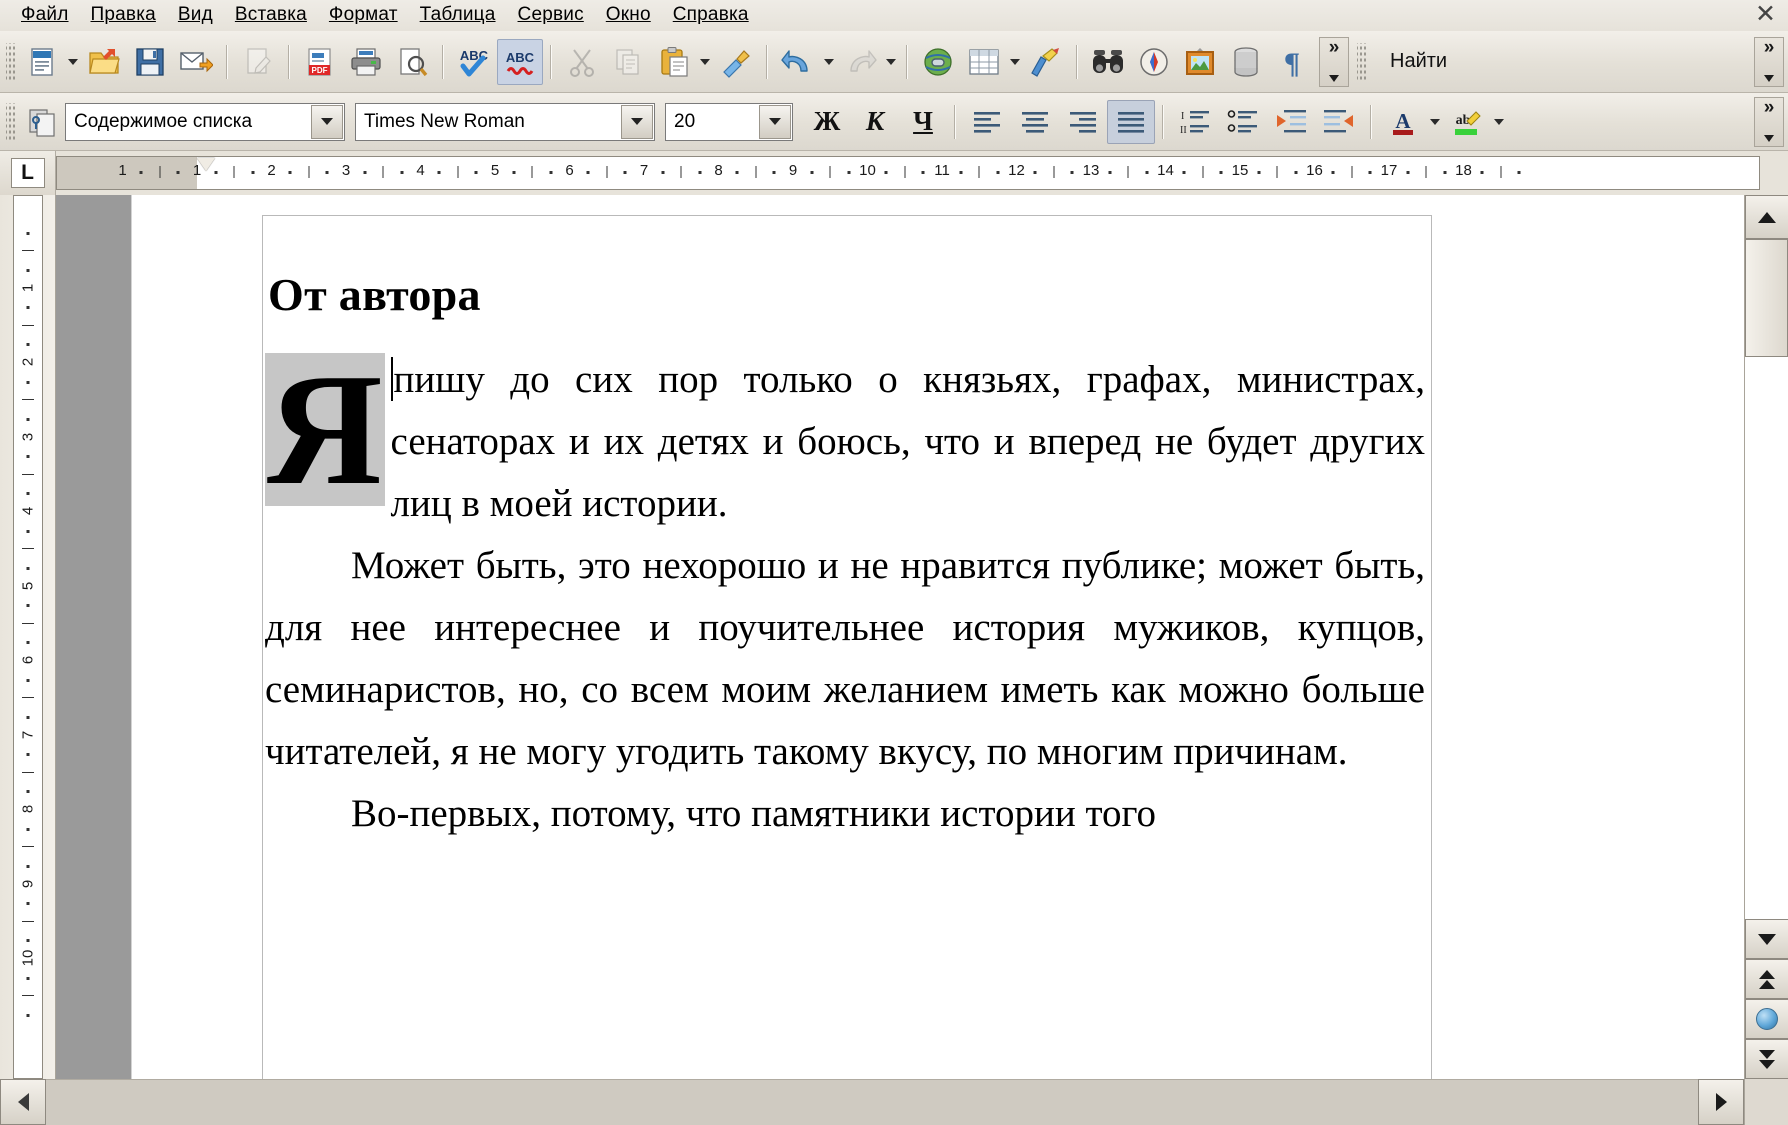  I want to click on scroll-down-icon, so click(1767, 939).